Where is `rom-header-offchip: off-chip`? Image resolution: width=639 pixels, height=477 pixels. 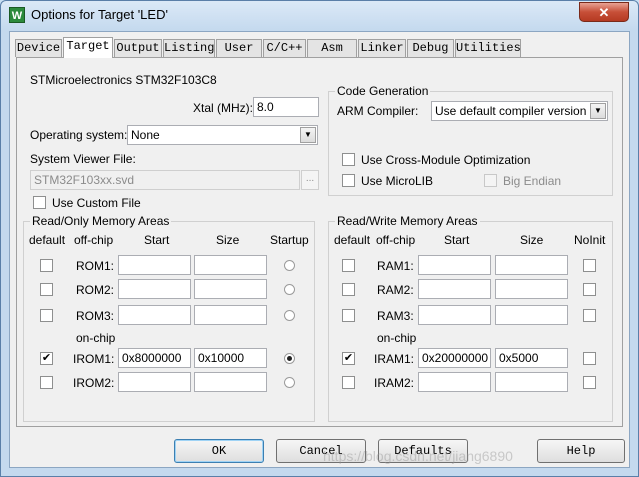
rom-header-offchip: off-chip is located at coordinates (94, 240).